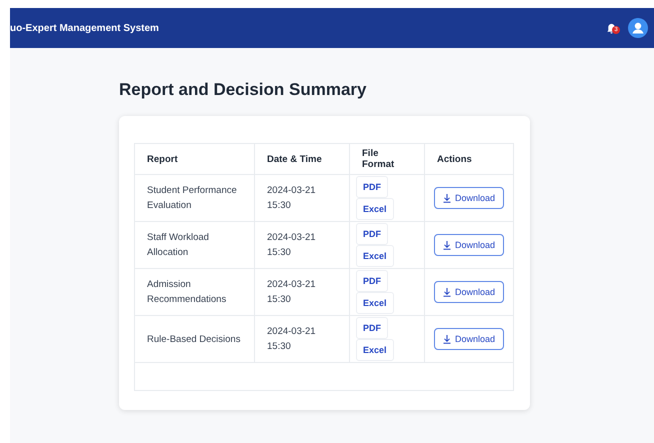 The height and width of the screenshot is (443, 654). I want to click on column-header: File Format, so click(387, 159).